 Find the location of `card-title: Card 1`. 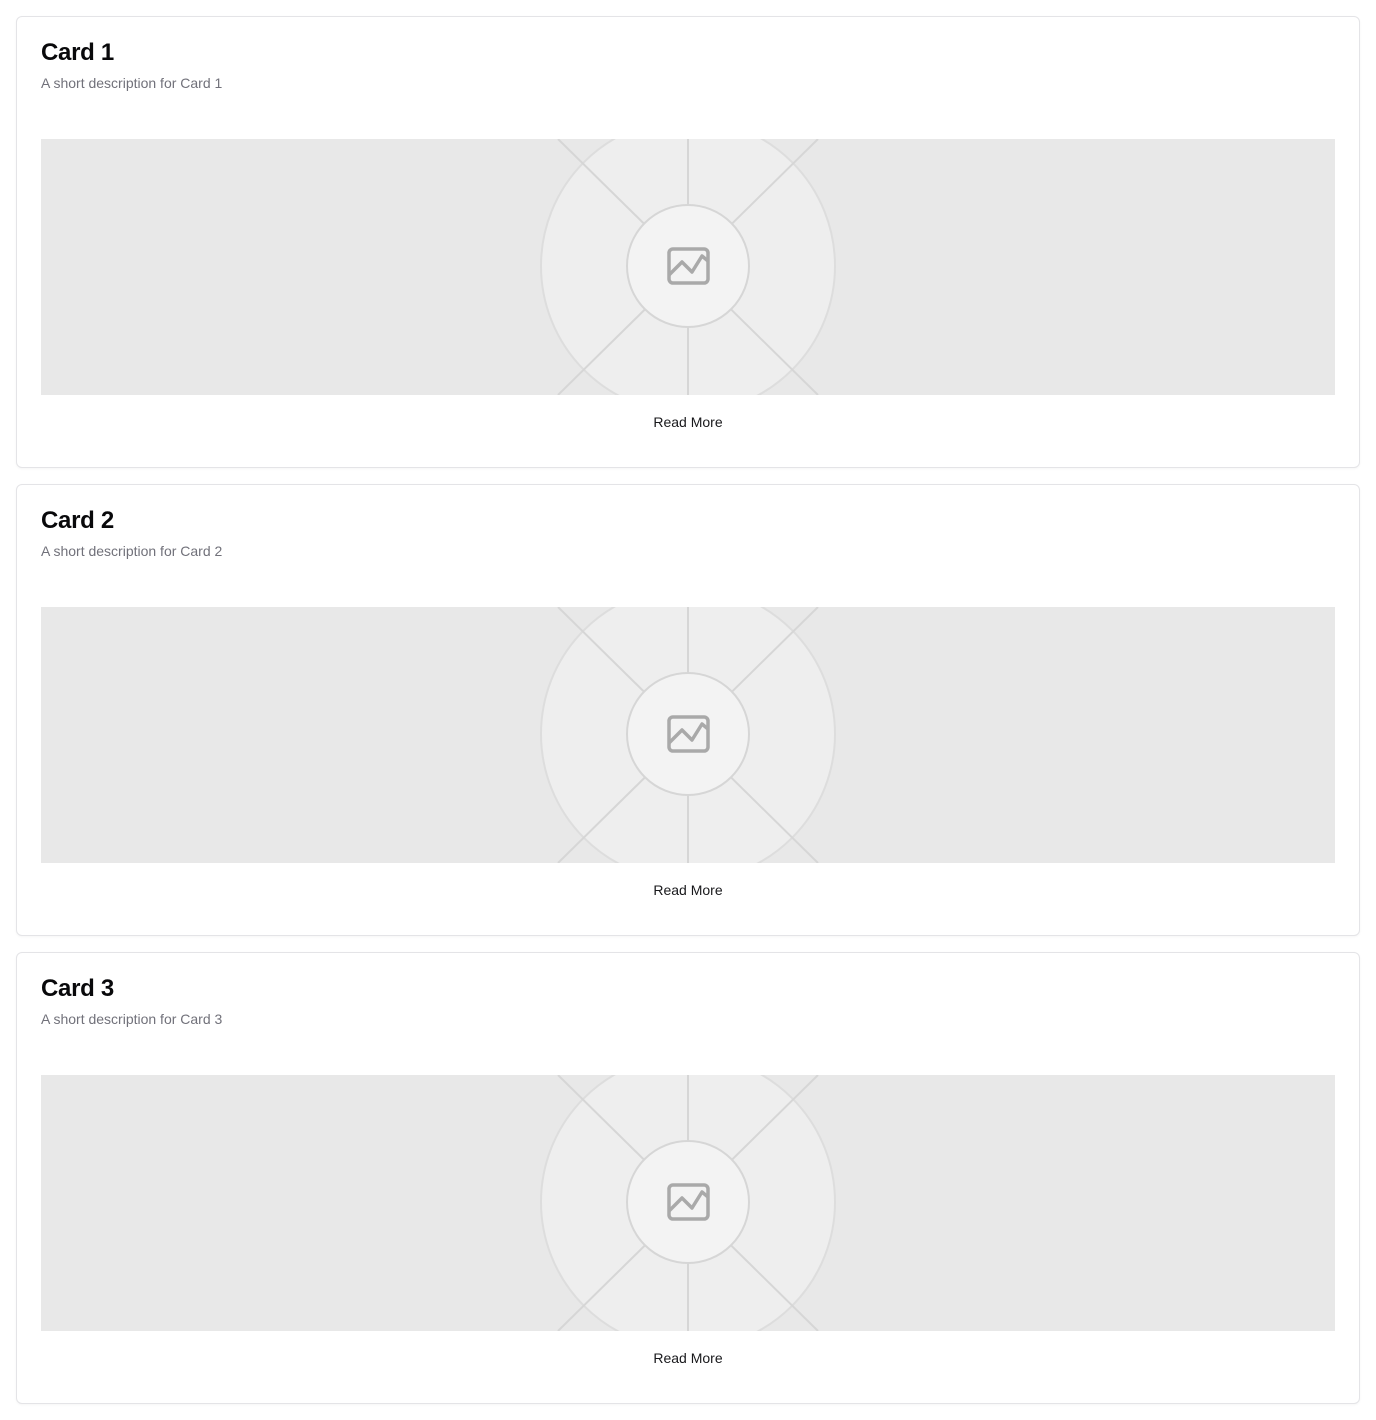

card-title: Card 1 is located at coordinates (77, 52).